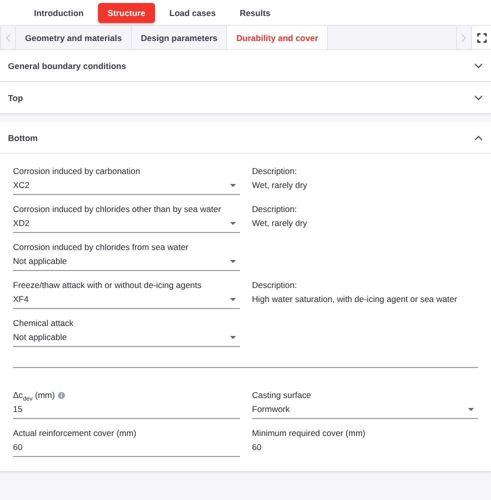 The image size is (491, 500). What do you see at coordinates (126, 180) in the screenshot?
I see `exposure-select: Corrosion induced by carbonation XC2` at bounding box center [126, 180].